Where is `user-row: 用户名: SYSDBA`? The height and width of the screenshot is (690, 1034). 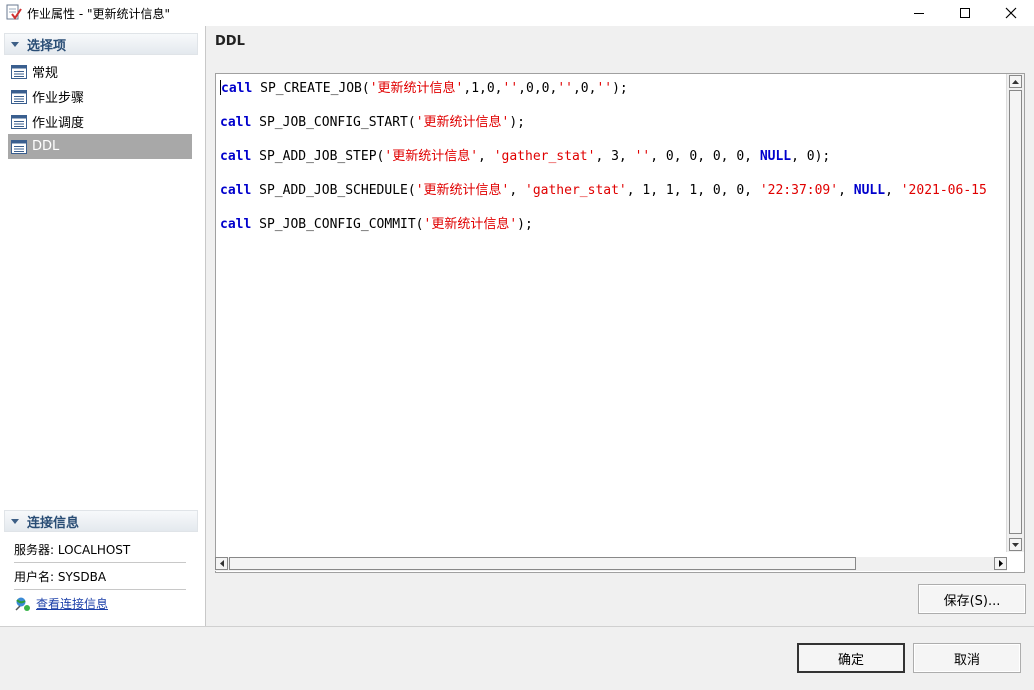 user-row: 用户名: SYSDBA is located at coordinates (100, 576).